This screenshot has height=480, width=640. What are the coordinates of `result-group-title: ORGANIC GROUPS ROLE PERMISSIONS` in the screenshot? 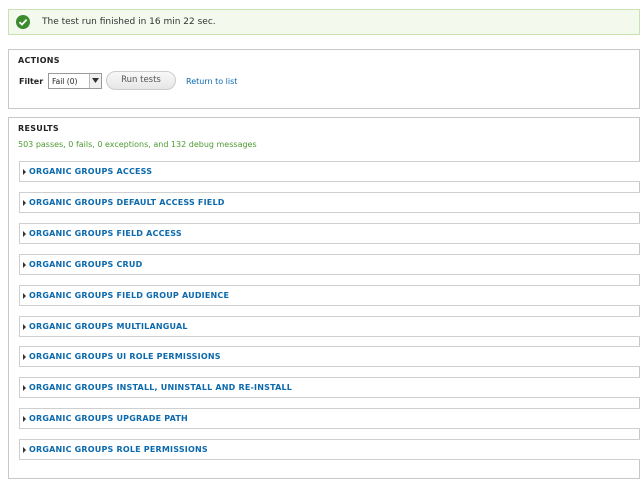 It's located at (118, 449).